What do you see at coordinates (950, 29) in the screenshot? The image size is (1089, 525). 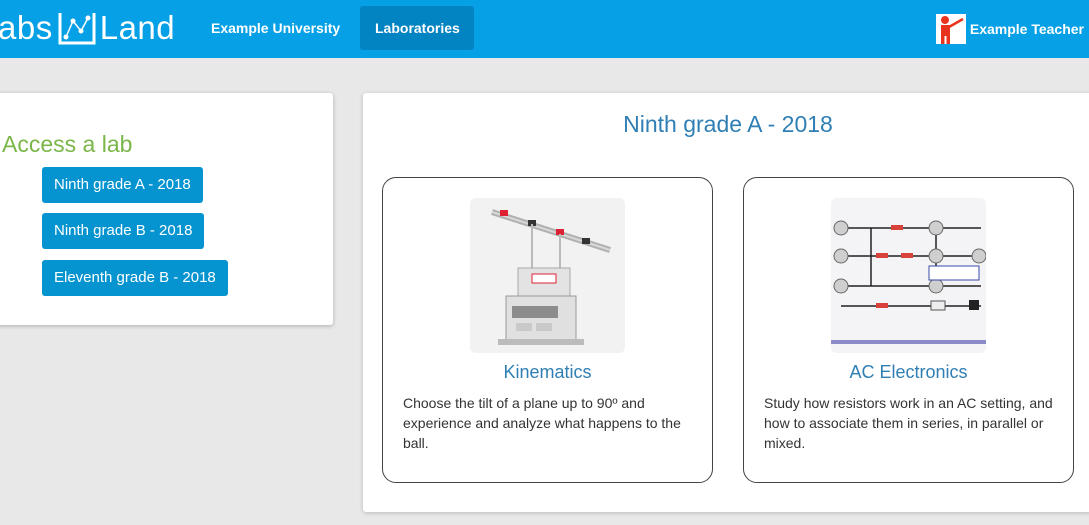 I see `teacher-avatar-icon` at bounding box center [950, 29].